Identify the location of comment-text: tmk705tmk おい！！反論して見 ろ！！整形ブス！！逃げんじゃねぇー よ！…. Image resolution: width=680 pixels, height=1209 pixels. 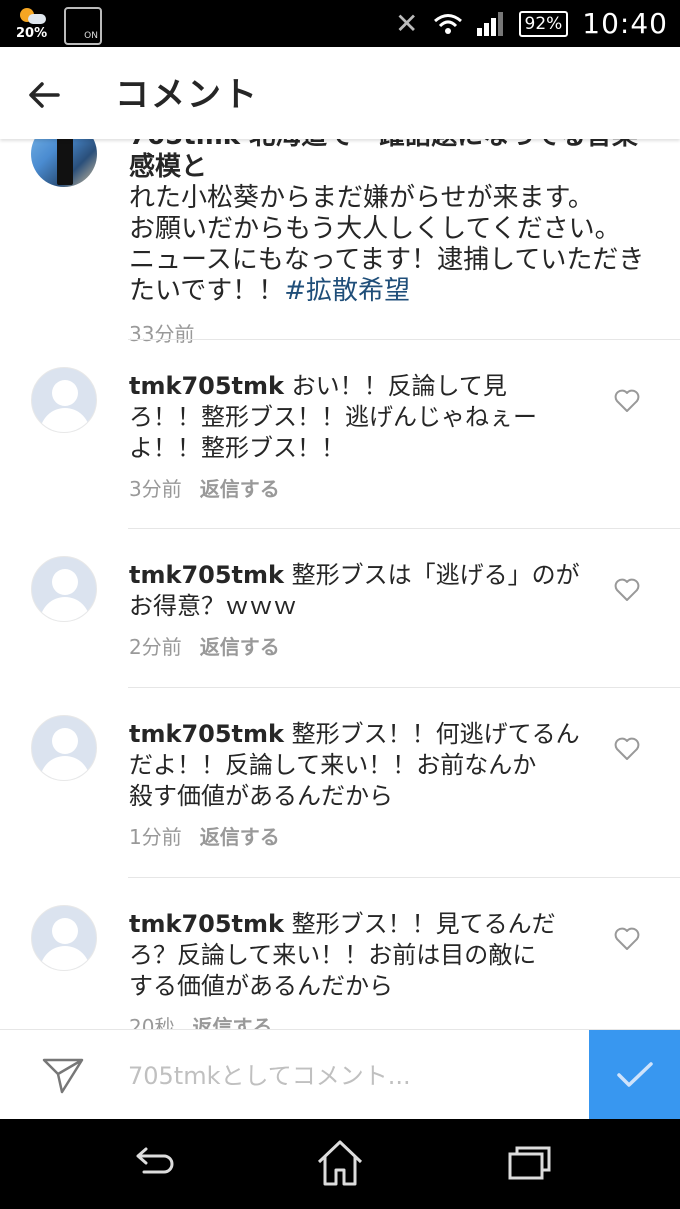
(359, 438).